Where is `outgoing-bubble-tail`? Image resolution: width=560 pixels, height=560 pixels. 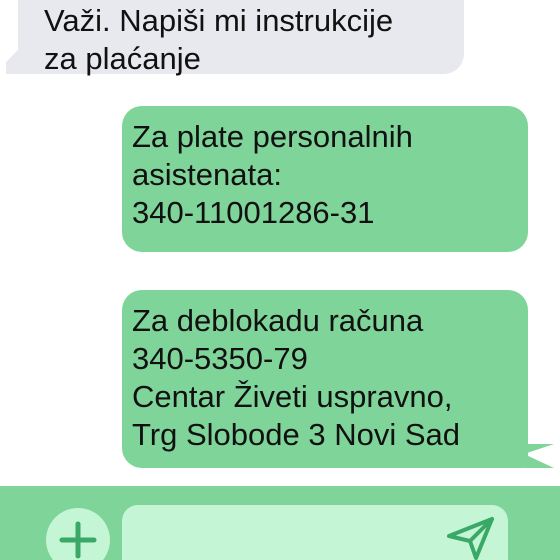 outgoing-bubble-tail is located at coordinates (539, 456).